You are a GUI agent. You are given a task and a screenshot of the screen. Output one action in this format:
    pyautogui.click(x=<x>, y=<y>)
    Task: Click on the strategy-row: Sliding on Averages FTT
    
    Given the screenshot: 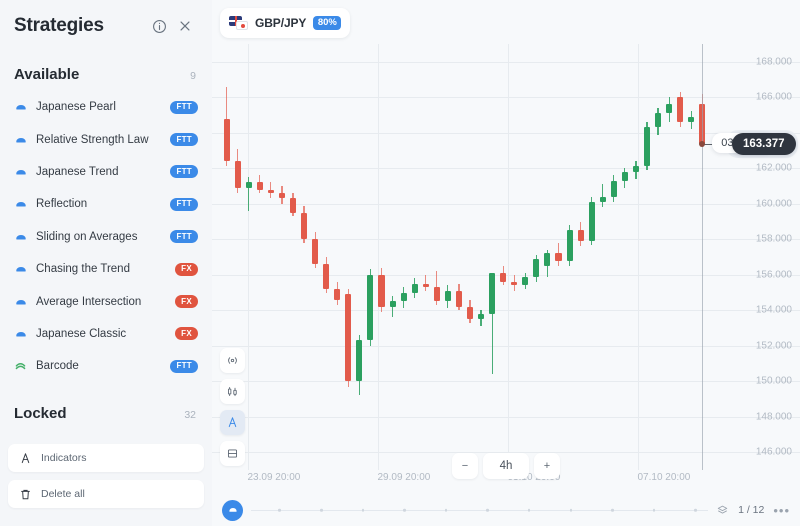 What is the action you would take?
    pyautogui.click(x=106, y=237)
    